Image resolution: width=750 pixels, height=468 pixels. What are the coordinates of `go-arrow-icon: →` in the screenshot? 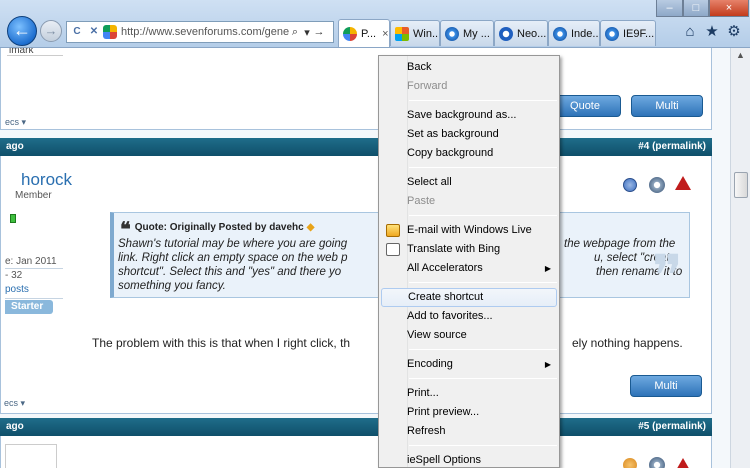 It's located at (319, 32).